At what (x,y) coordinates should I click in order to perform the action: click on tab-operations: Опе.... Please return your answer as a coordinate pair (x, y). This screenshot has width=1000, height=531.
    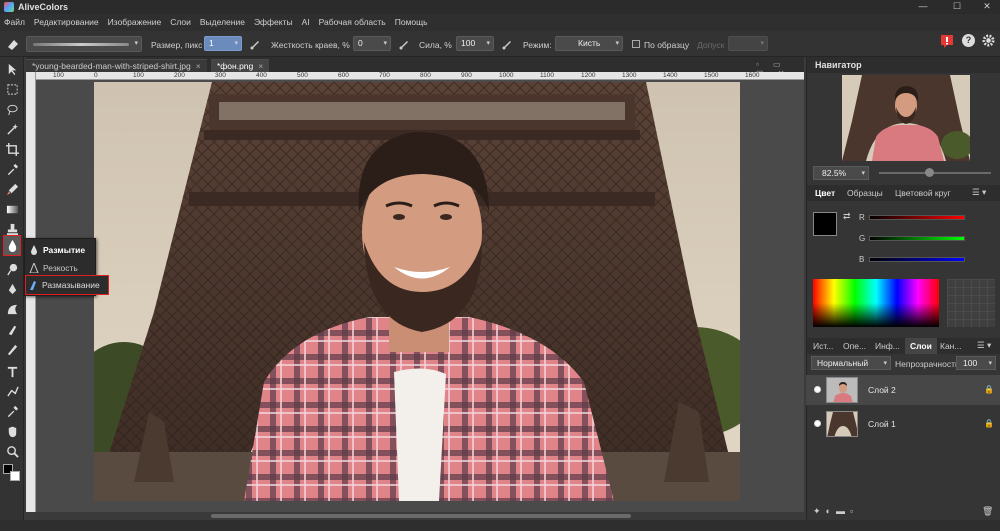
    Looking at the image, I should click on (854, 346).